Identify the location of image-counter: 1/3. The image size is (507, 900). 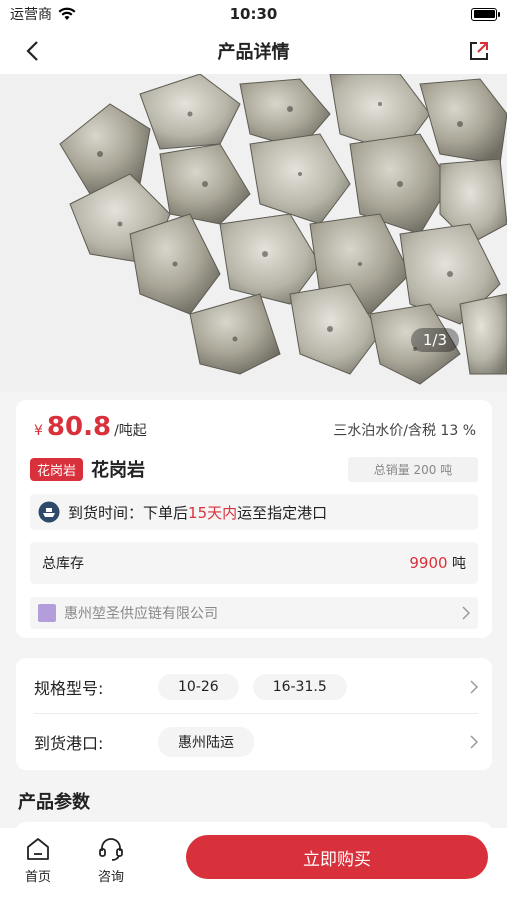
(434, 340).